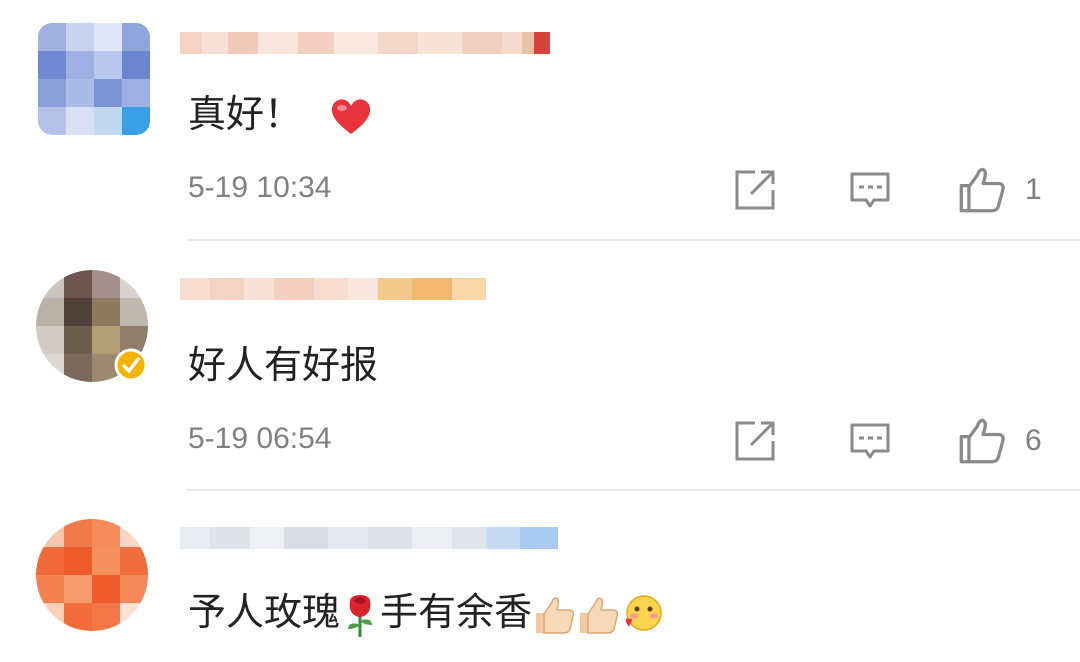 The image size is (1080, 662). What do you see at coordinates (260, 438) in the screenshot?
I see `comment-time: 5-19 06:54` at bounding box center [260, 438].